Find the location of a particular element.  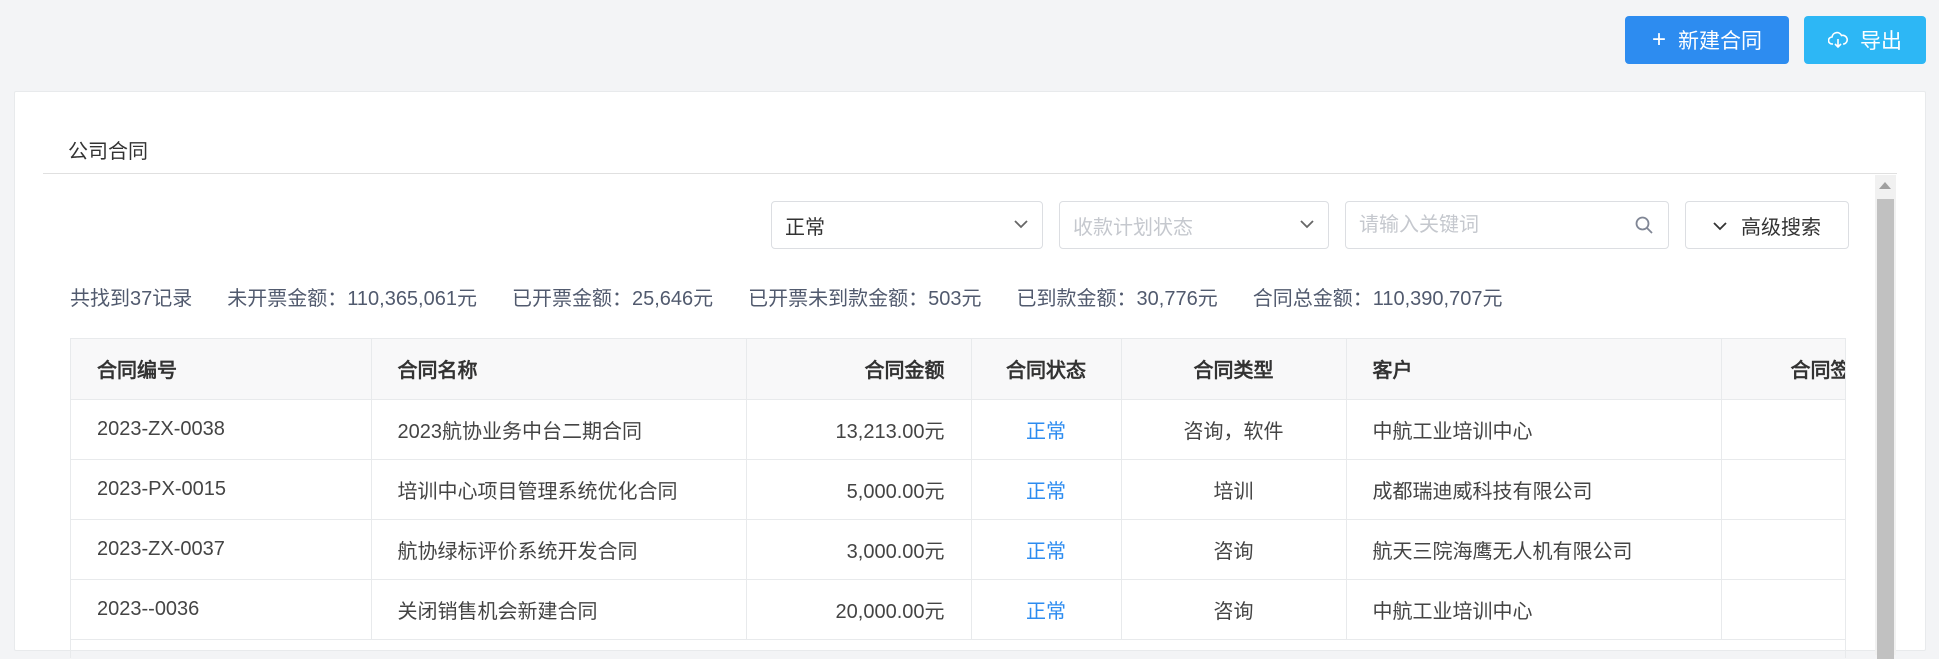

top-toolbar: + 新建合同 导出 is located at coordinates (1775, 40).